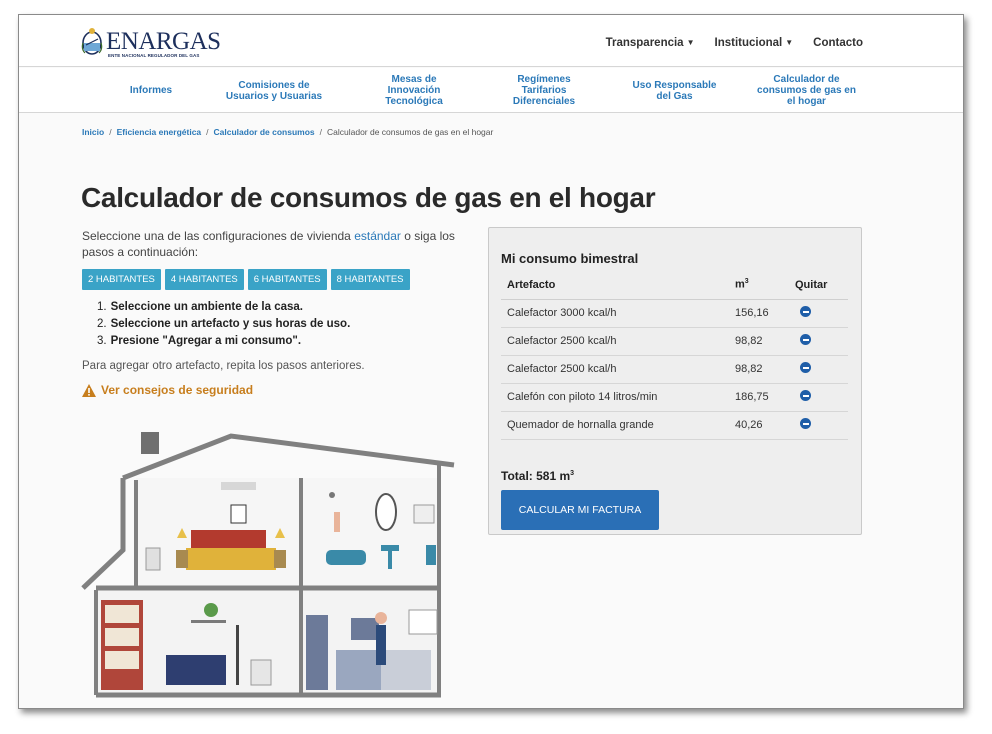  Describe the element at coordinates (544, 90) in the screenshot. I see `main-nav-regimenes: Regímenes Tarifarios Diferenciales` at that location.